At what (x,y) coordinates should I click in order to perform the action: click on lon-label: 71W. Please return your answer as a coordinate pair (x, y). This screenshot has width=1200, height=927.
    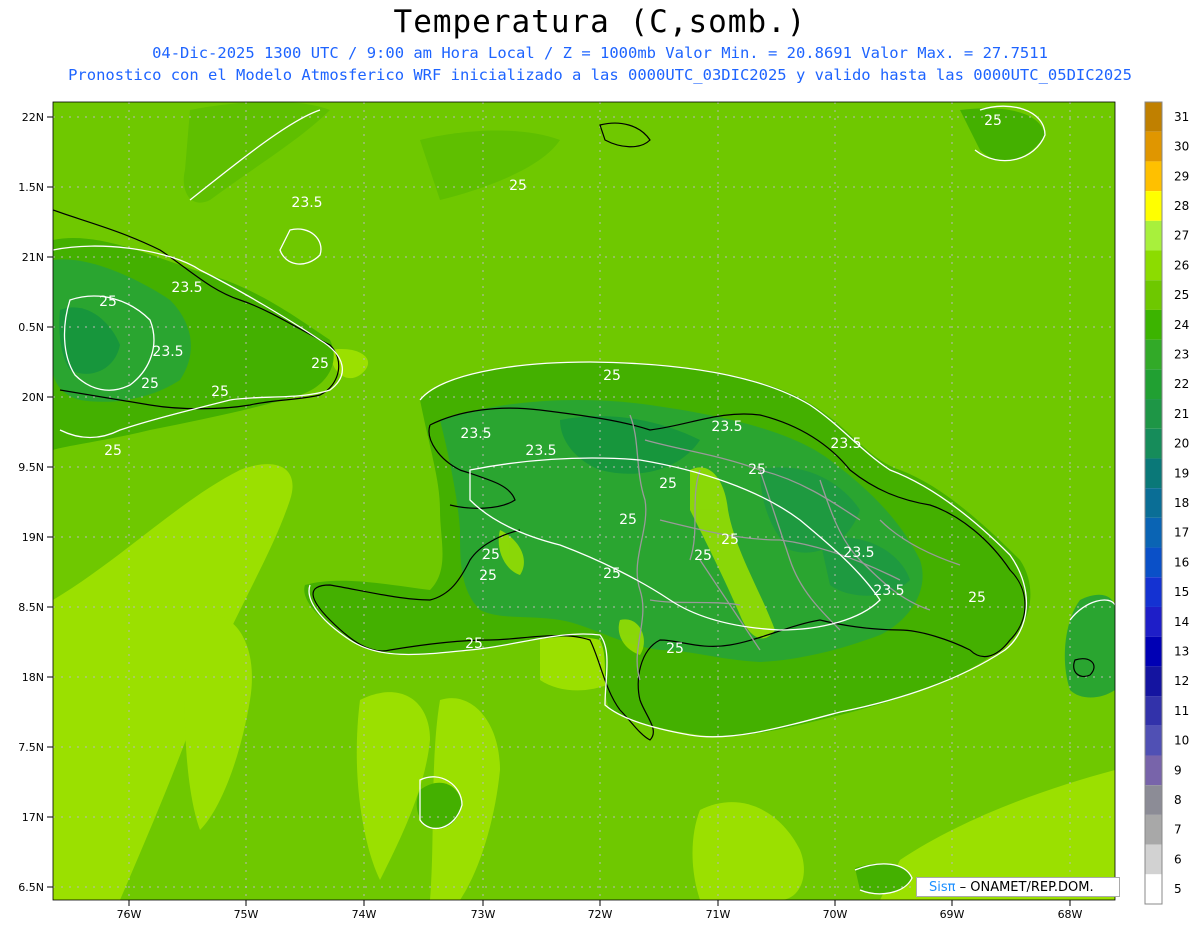
    Looking at the image, I should click on (718, 914).